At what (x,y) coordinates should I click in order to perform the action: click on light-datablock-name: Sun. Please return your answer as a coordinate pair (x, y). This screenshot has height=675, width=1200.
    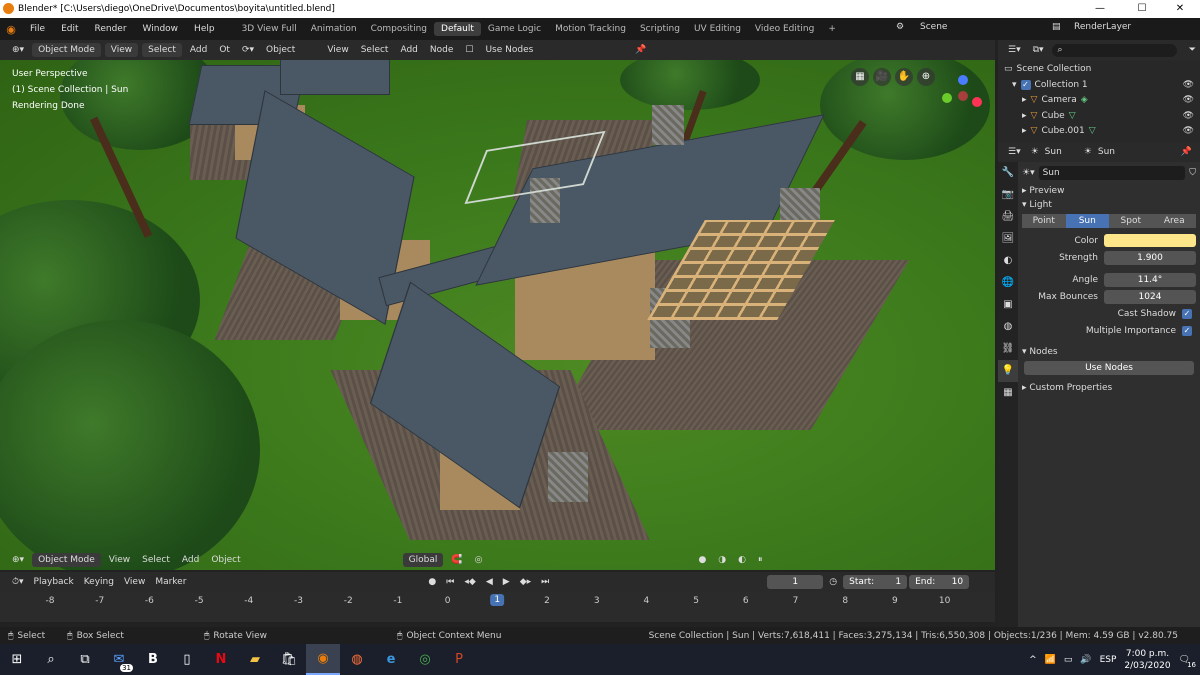
    Looking at the image, I should click on (1112, 173).